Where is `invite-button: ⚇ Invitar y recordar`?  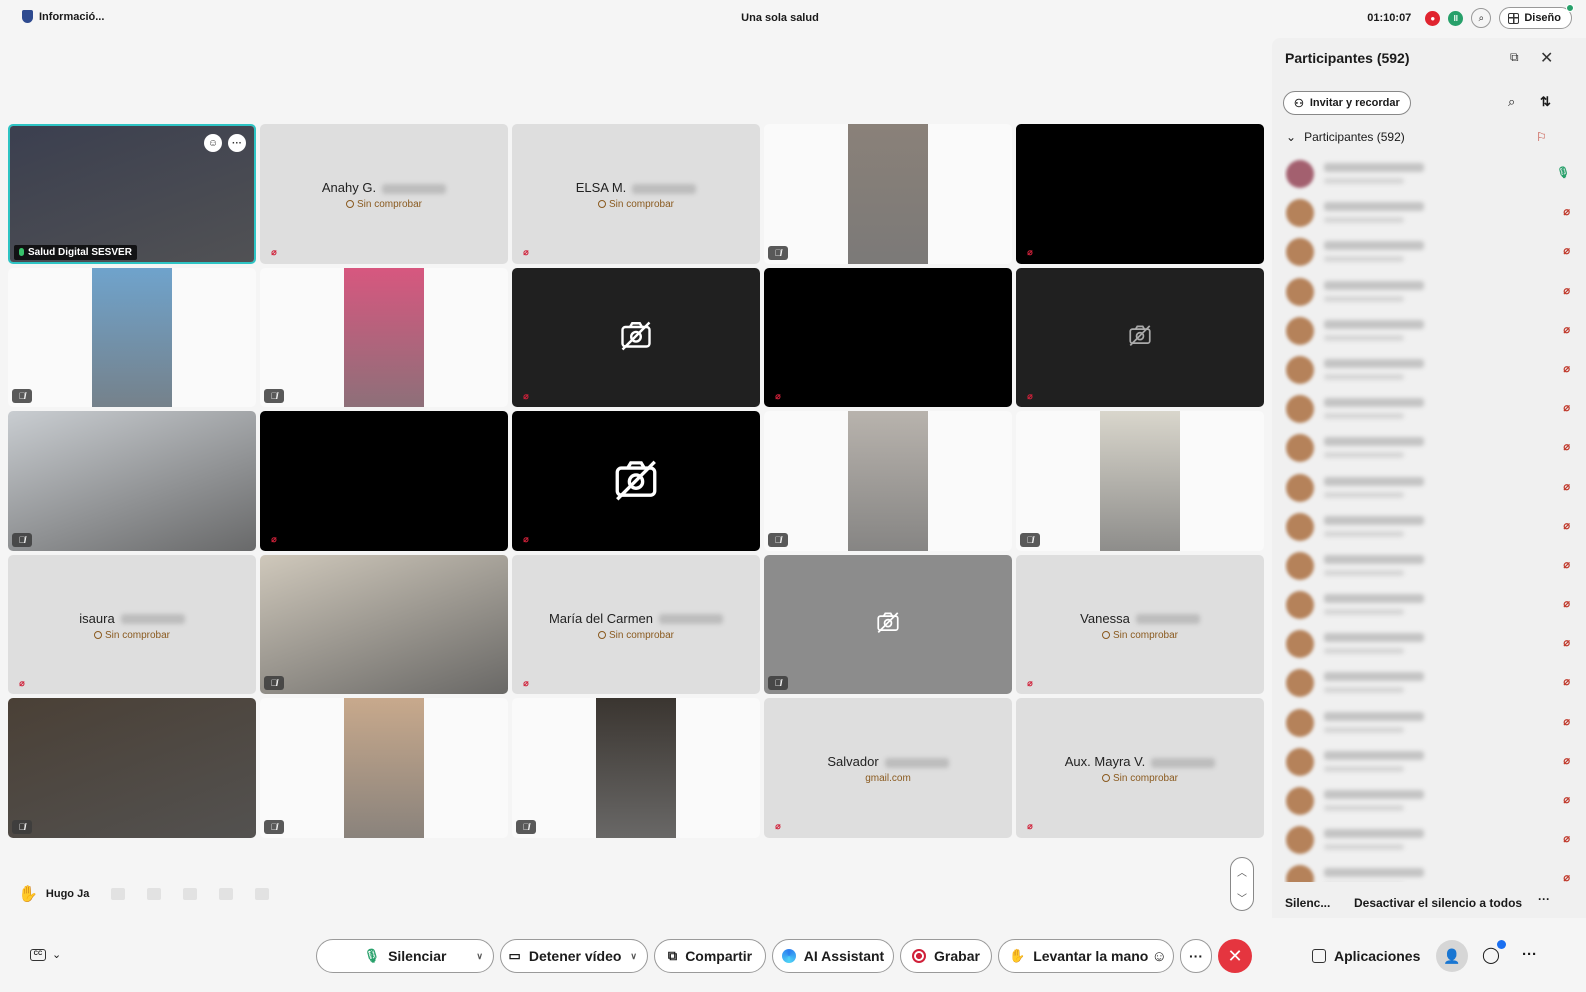
invite-button: ⚇ Invitar y recordar is located at coordinates (1347, 103).